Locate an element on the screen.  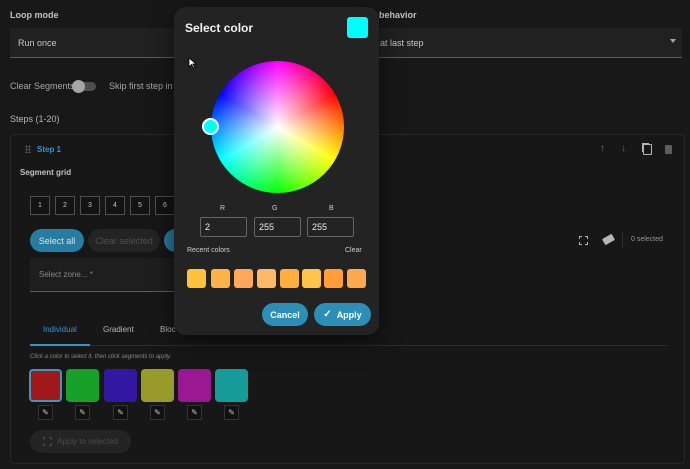
r-input: 2 is located at coordinates (223, 227).